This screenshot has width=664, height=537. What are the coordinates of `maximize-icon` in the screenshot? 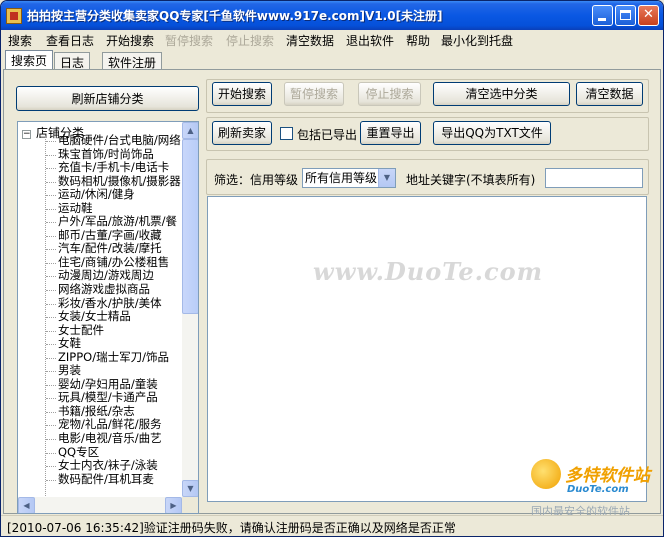 It's located at (625, 15).